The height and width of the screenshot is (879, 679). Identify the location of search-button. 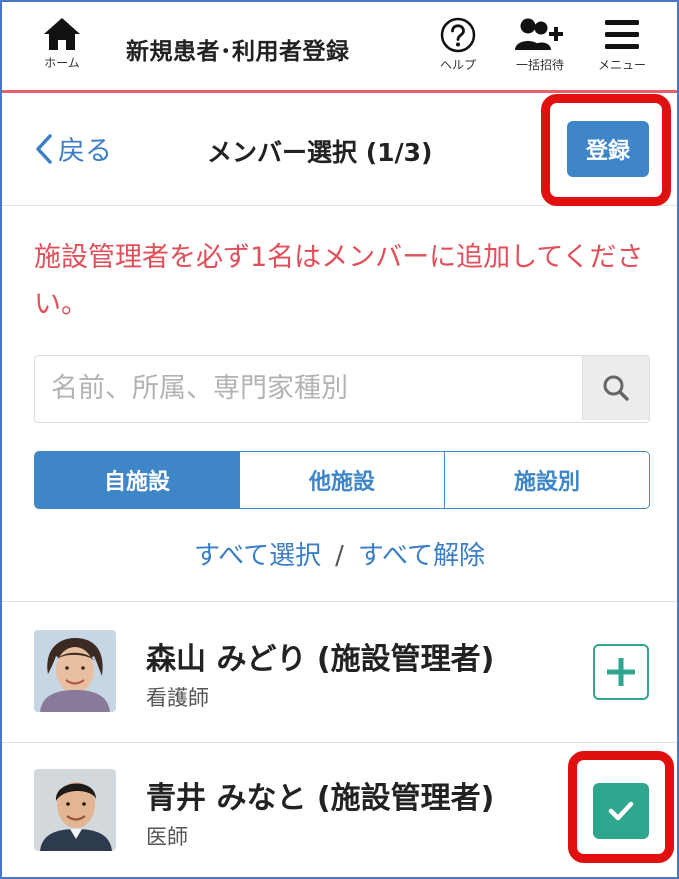
(615, 388).